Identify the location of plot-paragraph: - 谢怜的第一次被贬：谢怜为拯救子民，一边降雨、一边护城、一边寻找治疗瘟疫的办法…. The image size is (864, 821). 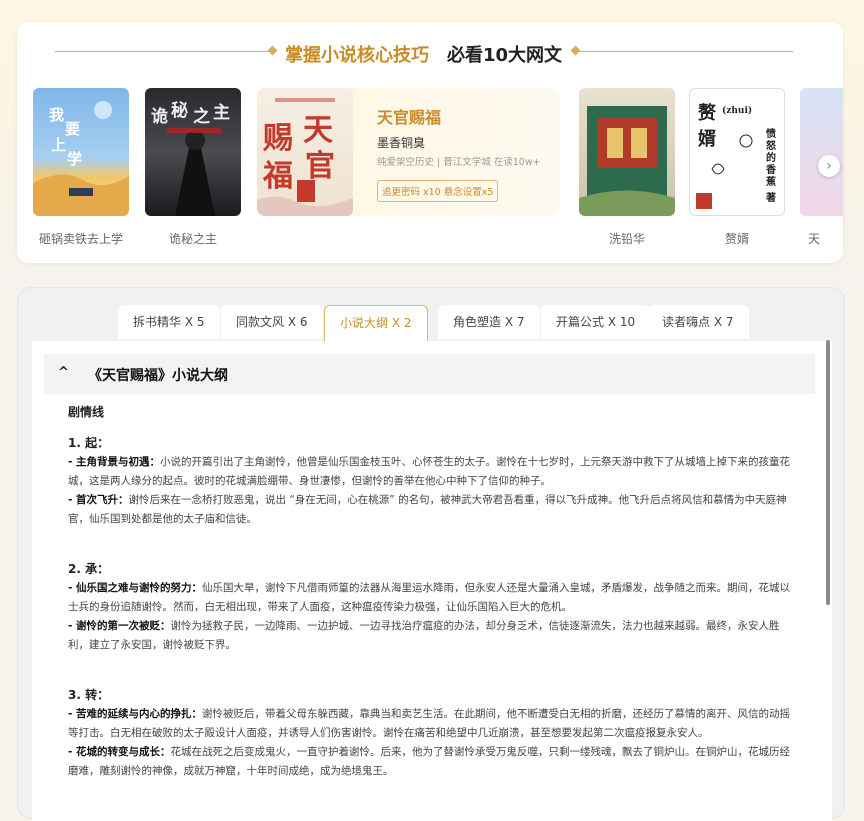
(433, 636).